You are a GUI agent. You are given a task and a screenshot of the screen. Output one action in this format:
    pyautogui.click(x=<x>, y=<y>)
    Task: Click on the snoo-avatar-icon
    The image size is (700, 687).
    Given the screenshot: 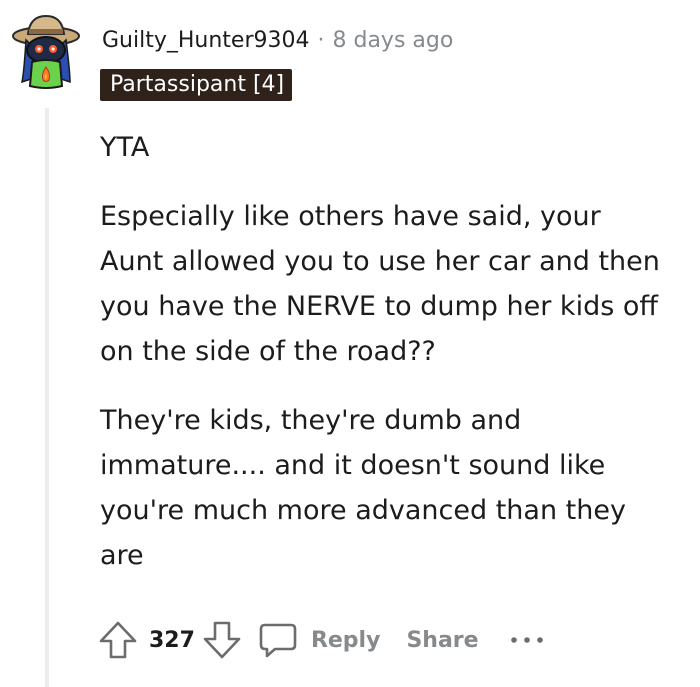 What is the action you would take?
    pyautogui.click(x=47, y=52)
    